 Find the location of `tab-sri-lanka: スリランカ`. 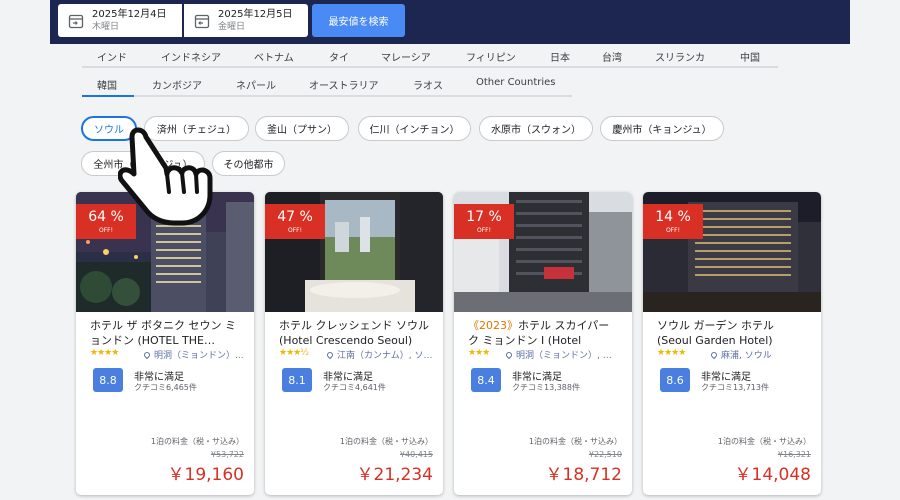

tab-sri-lanka: スリランカ is located at coordinates (680, 56).